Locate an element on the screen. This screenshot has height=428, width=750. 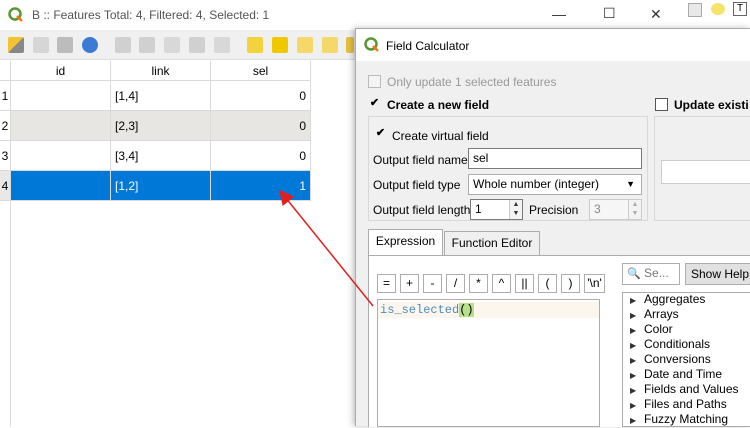
output-length-spinbox: 1 ▲ ▼ is located at coordinates (496, 209).